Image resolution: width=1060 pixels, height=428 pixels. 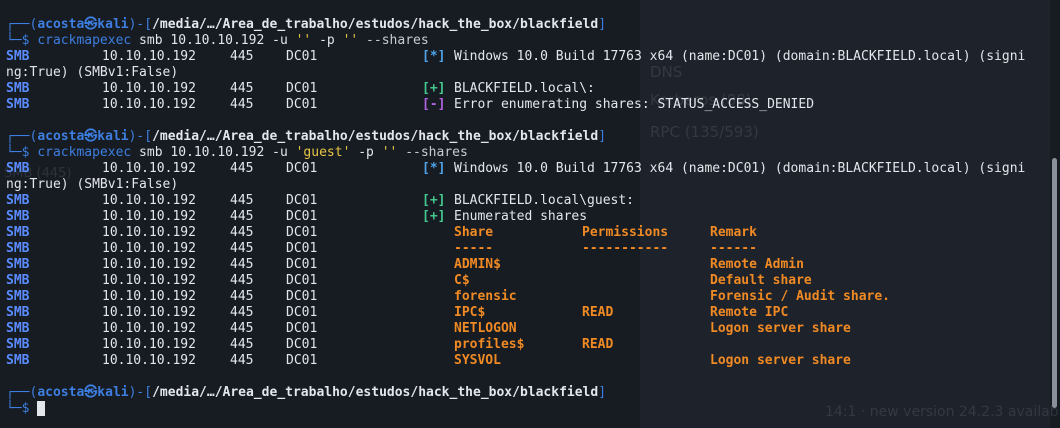 I want to click on column-underline: ------, so click(x=733, y=248).